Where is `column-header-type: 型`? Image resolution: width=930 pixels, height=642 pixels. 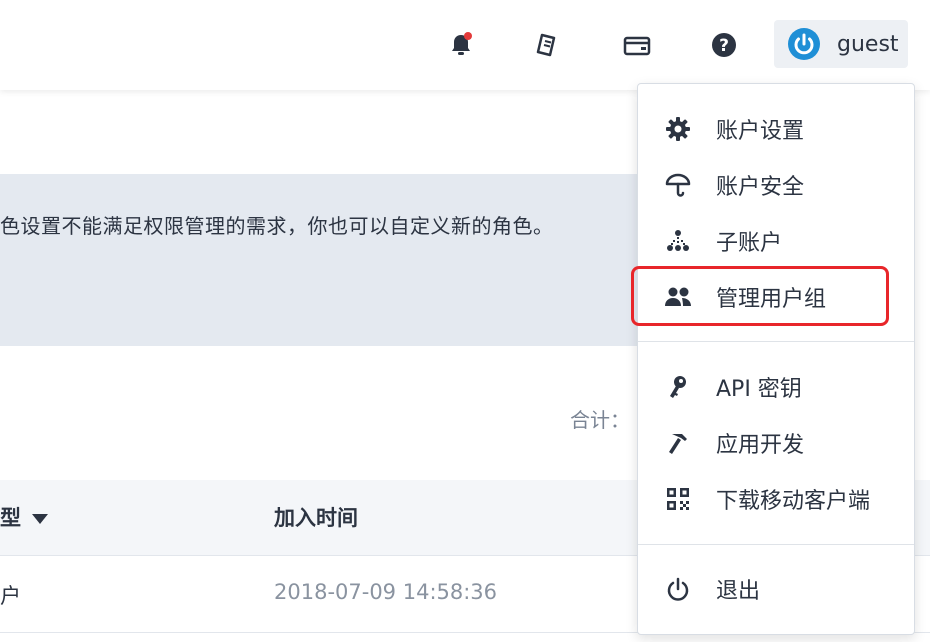
column-header-type: 型 is located at coordinates (10, 518).